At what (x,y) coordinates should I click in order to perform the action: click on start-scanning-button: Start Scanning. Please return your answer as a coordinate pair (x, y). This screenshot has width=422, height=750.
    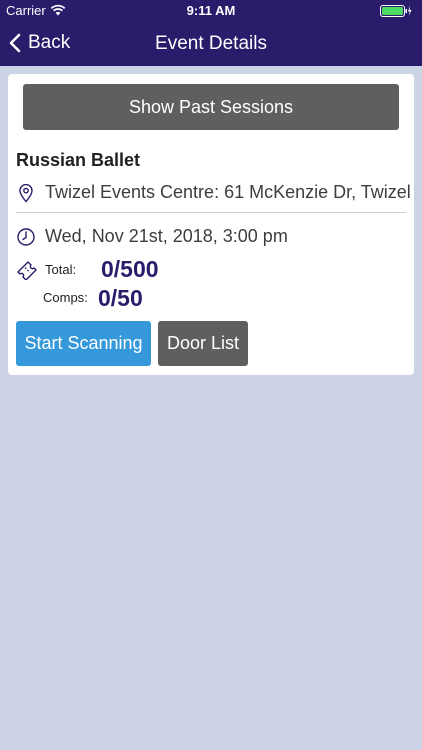
    Looking at the image, I should click on (83, 343).